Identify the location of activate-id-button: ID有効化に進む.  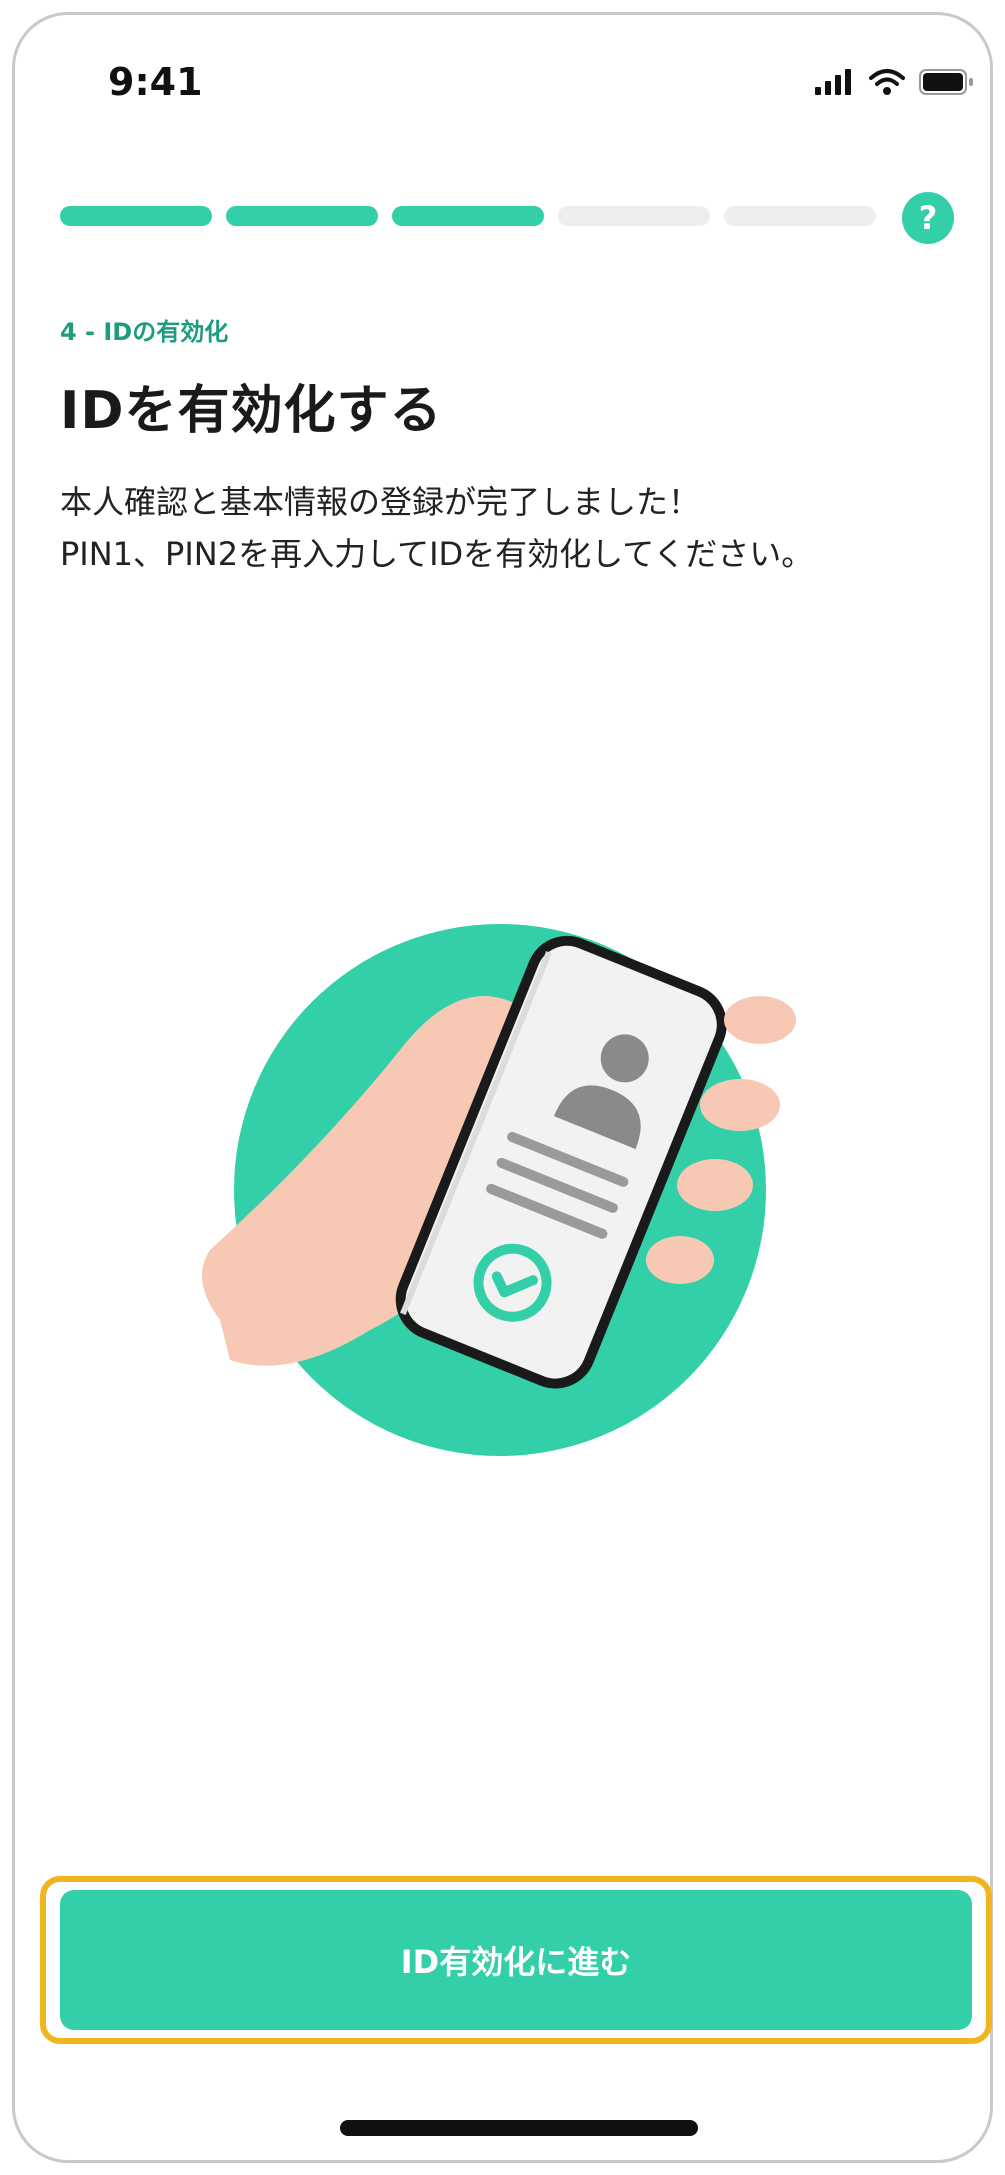
(516, 1960).